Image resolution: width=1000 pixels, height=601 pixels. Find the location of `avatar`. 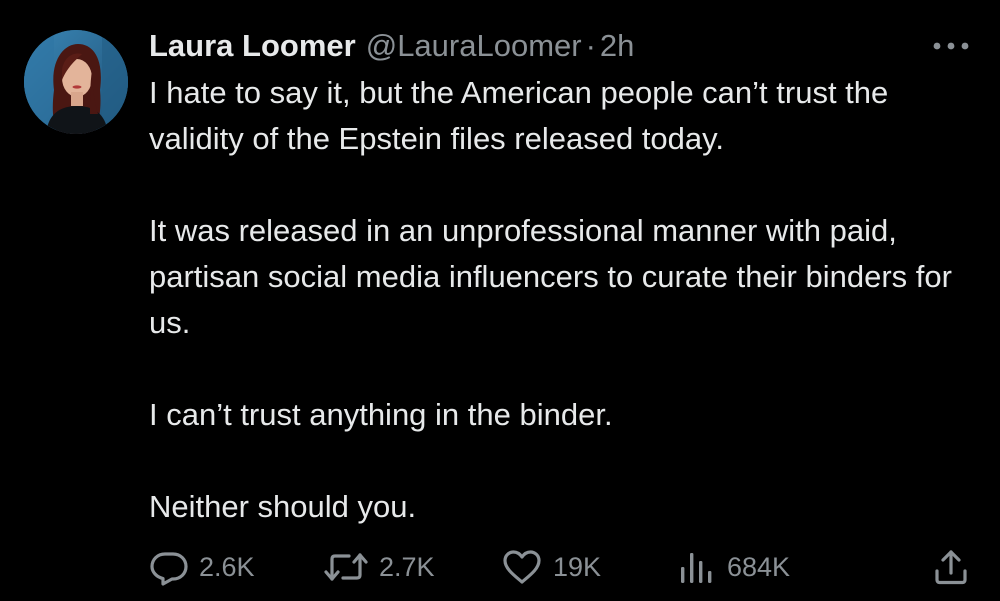

avatar is located at coordinates (76, 82).